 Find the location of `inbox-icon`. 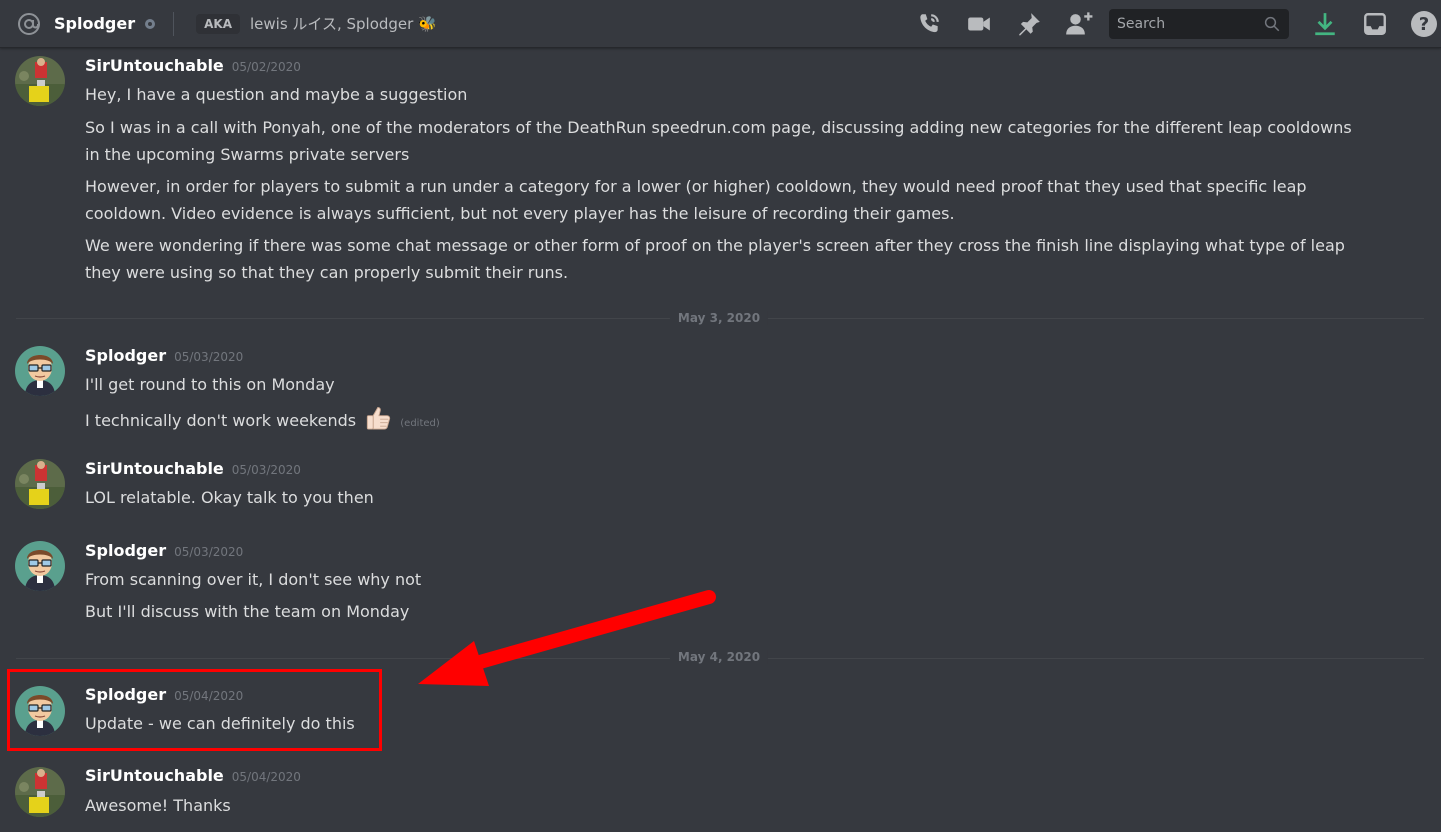

inbox-icon is located at coordinates (1375, 24).